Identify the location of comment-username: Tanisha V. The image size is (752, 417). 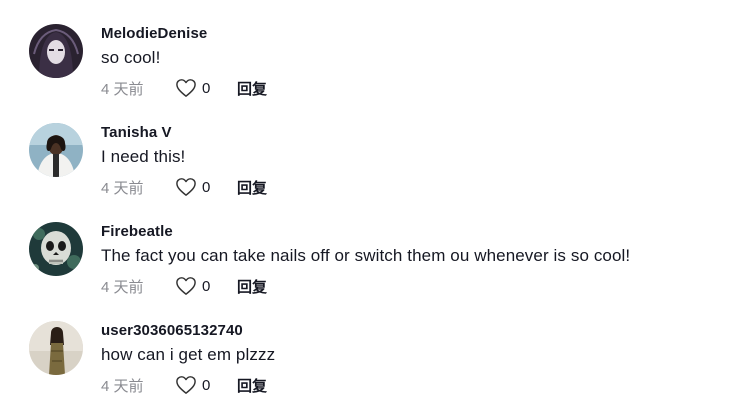
(426, 133).